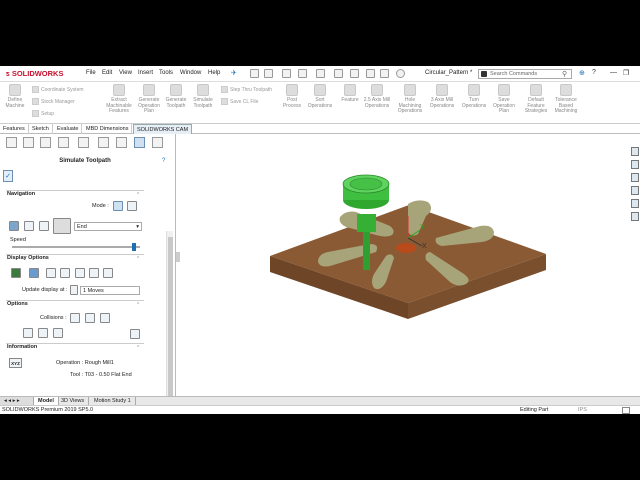  What do you see at coordinates (119, 99) in the screenshot?
I see `extract-features-button: Extract Machinable Features` at bounding box center [119, 99].